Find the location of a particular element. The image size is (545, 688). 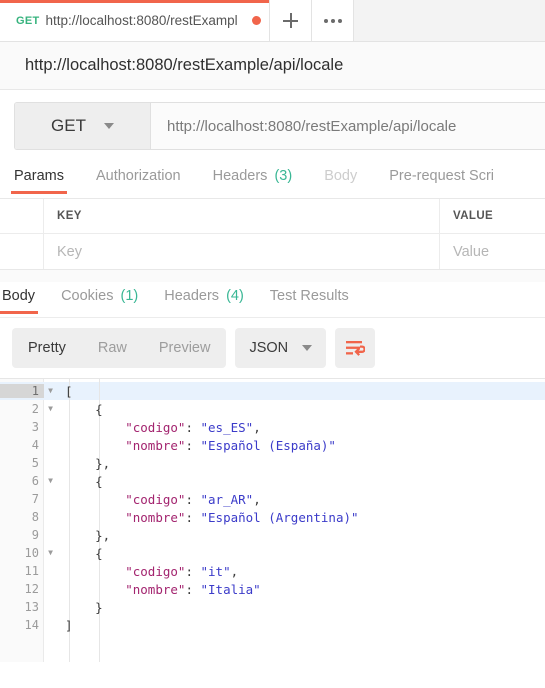

line-number: 14 is located at coordinates (31, 625).